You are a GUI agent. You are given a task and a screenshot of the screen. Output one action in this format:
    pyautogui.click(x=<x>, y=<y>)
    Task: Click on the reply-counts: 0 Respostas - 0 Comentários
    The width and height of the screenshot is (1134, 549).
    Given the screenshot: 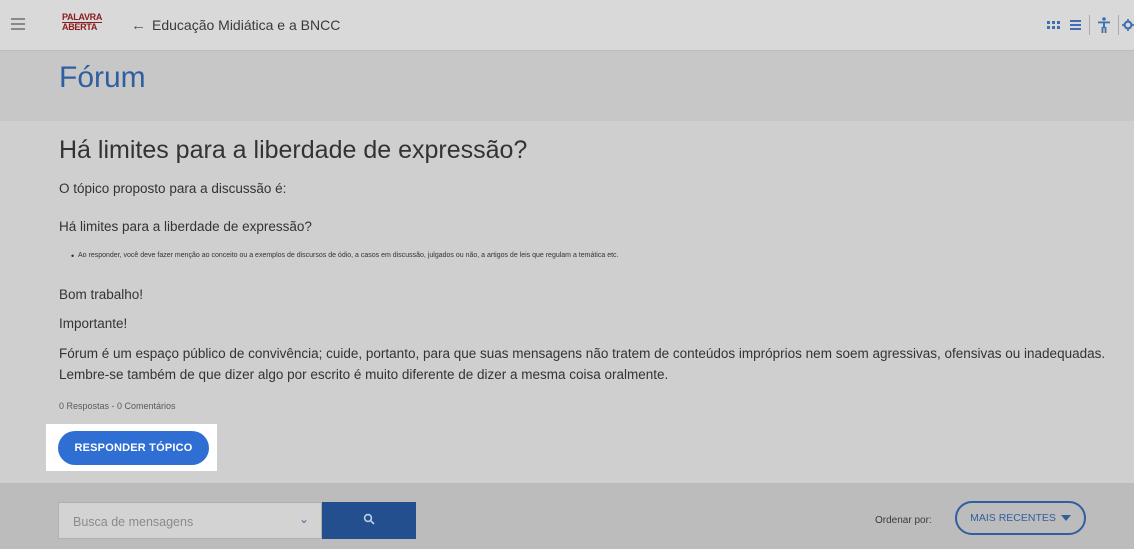 What is the action you would take?
    pyautogui.click(x=117, y=406)
    